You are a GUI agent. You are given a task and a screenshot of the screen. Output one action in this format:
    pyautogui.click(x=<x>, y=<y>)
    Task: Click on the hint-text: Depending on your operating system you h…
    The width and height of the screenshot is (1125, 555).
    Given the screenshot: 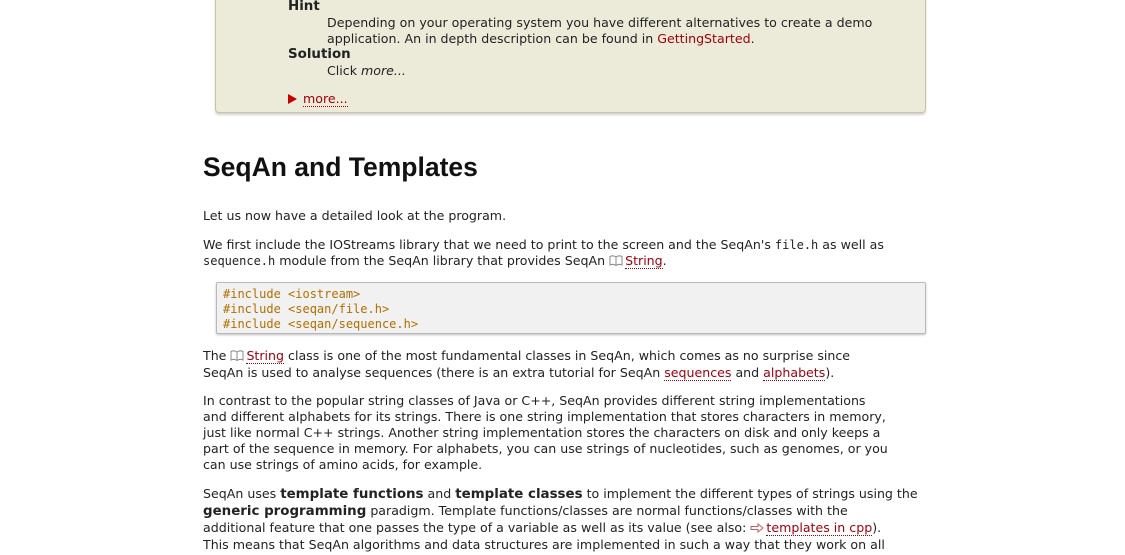 What is the action you would take?
    pyautogui.click(x=622, y=31)
    